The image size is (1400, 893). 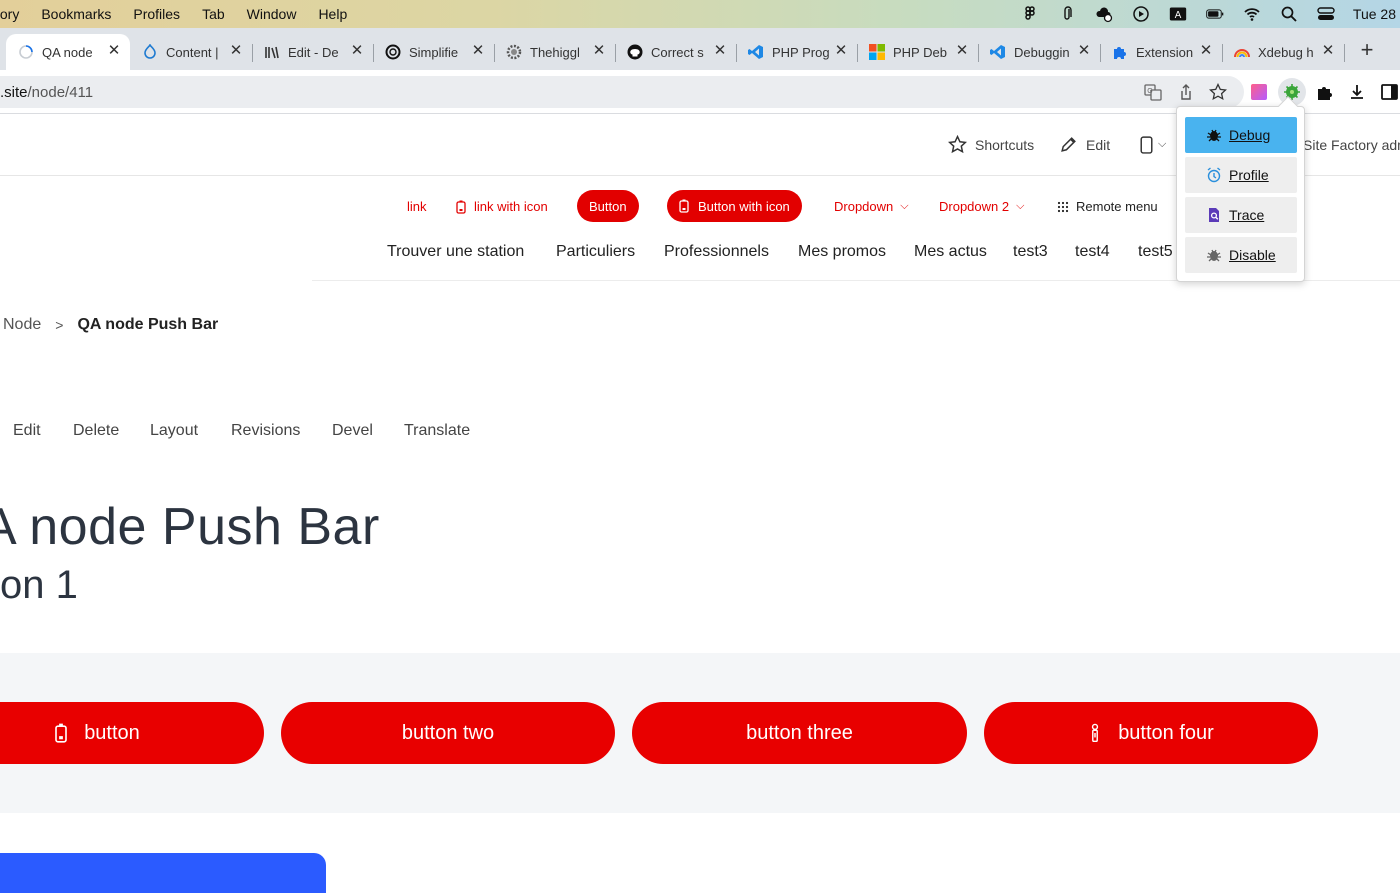 What do you see at coordinates (1120, 52) in the screenshot?
I see `puzzle-icon` at bounding box center [1120, 52].